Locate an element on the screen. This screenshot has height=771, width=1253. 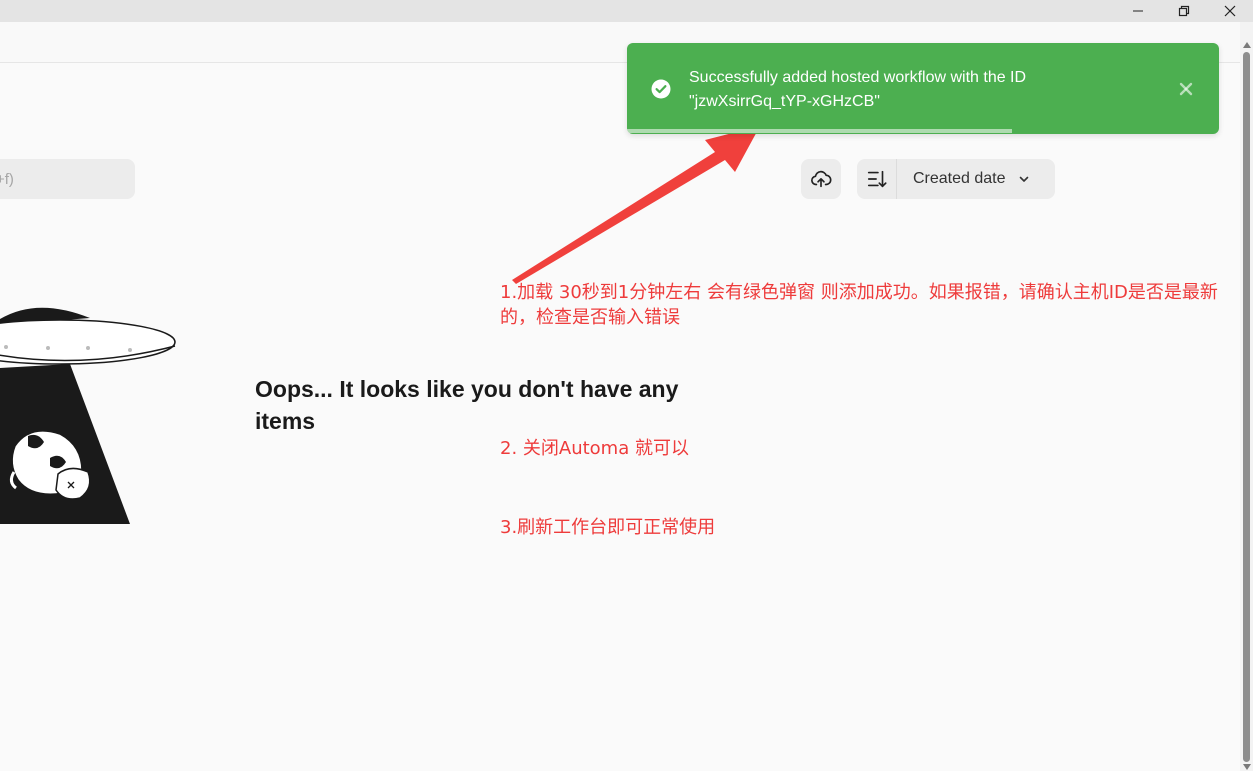
restore-button is located at coordinates (1184, 11).